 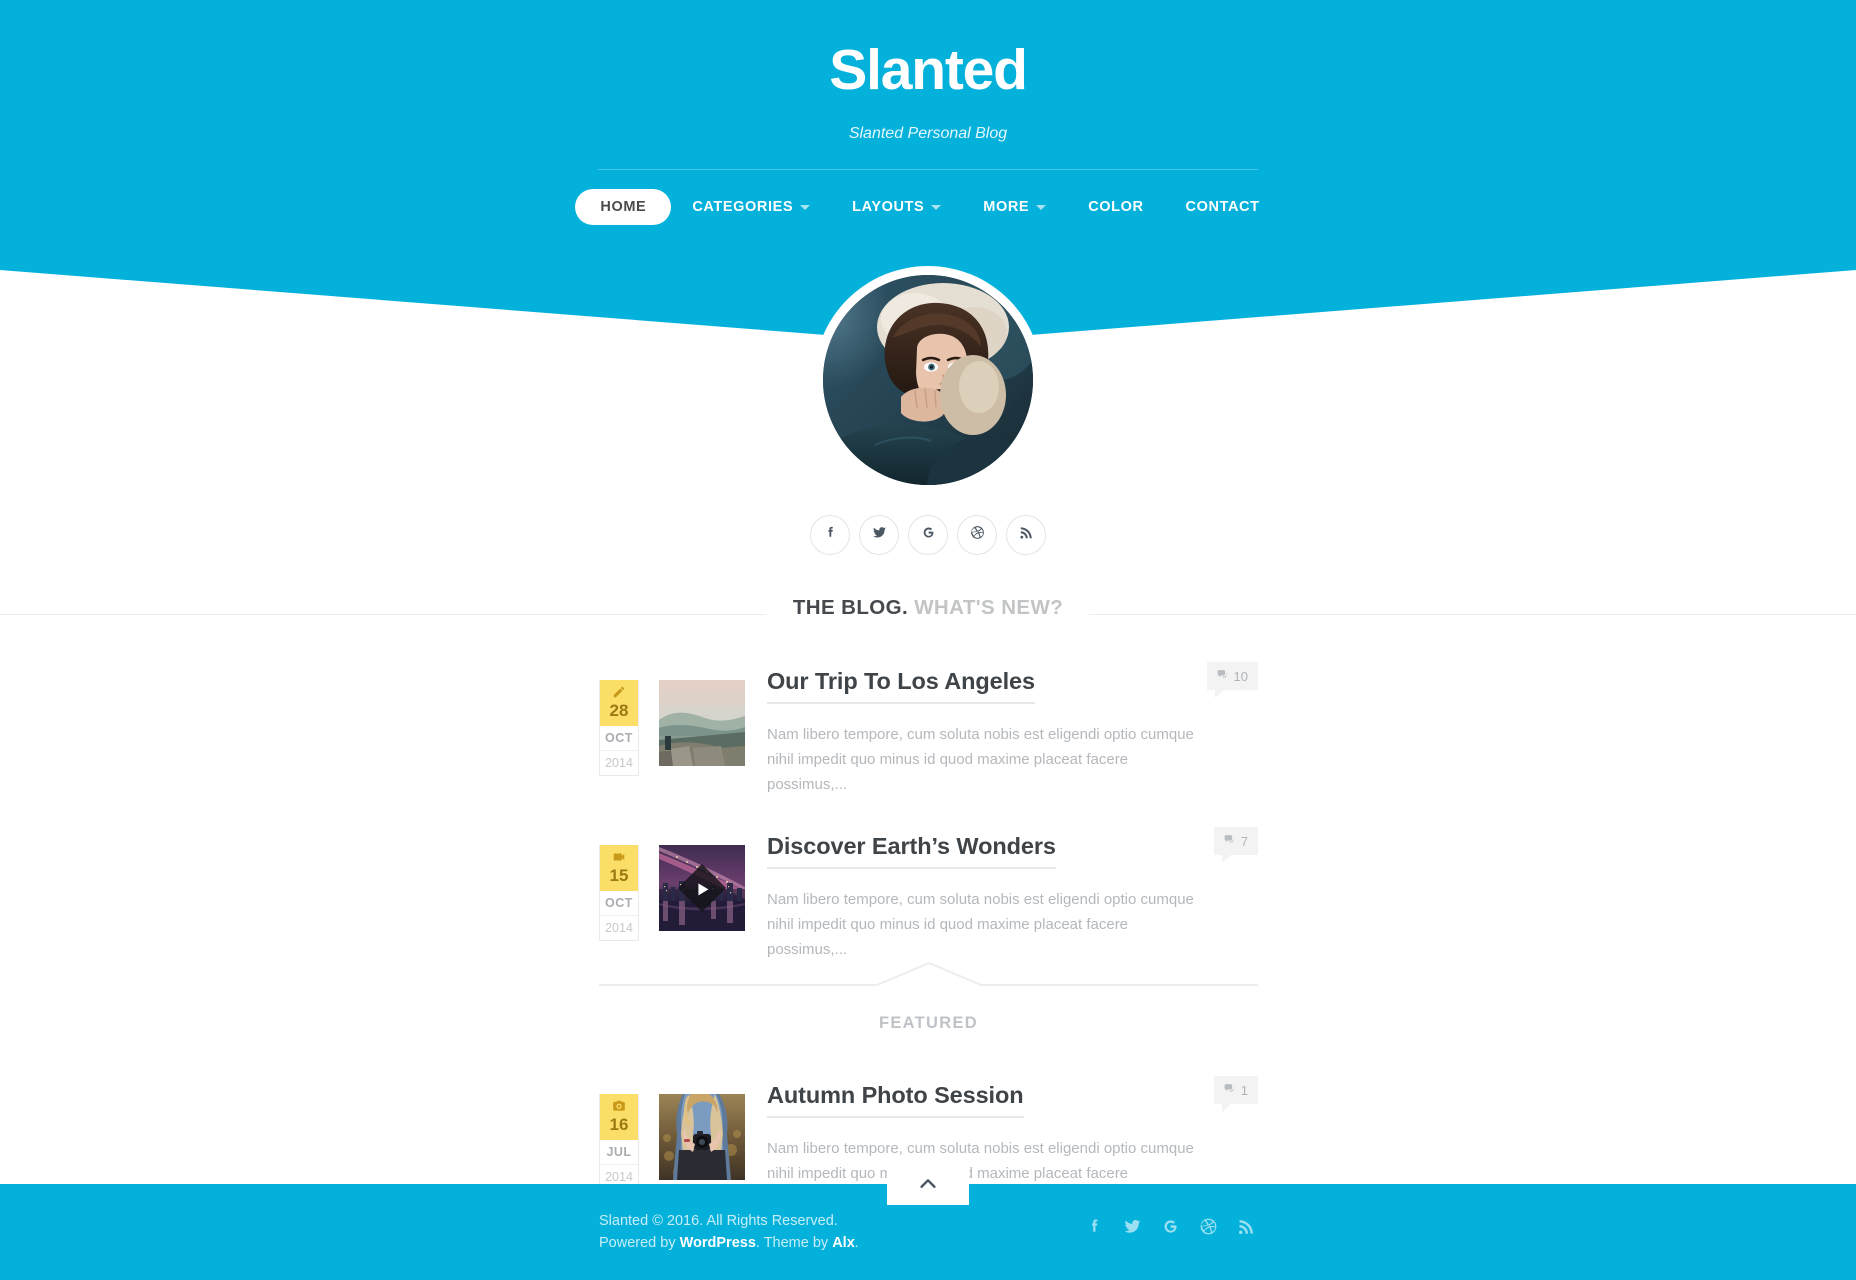 I want to click on nav-item-label: CATEGORIES, so click(x=743, y=207).